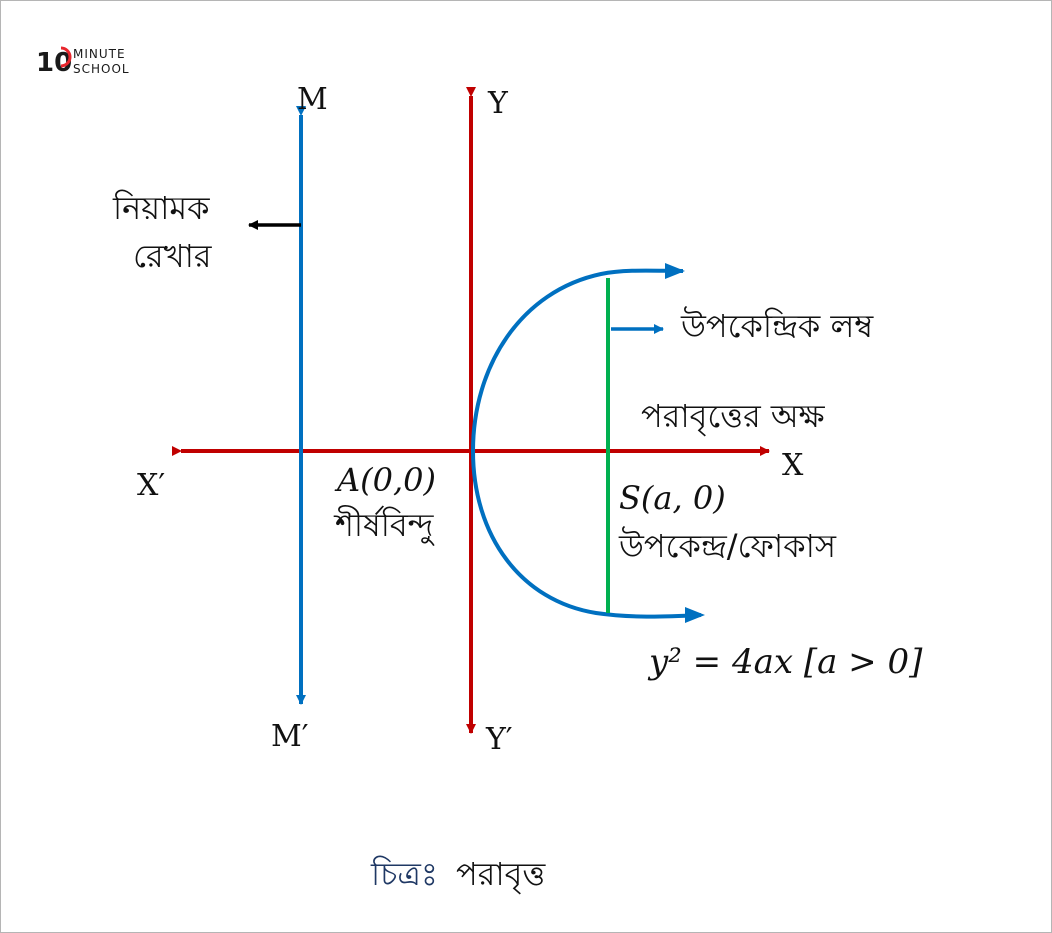  What do you see at coordinates (99, 54) in the screenshot?
I see `logo-line-1: MINUTE` at bounding box center [99, 54].